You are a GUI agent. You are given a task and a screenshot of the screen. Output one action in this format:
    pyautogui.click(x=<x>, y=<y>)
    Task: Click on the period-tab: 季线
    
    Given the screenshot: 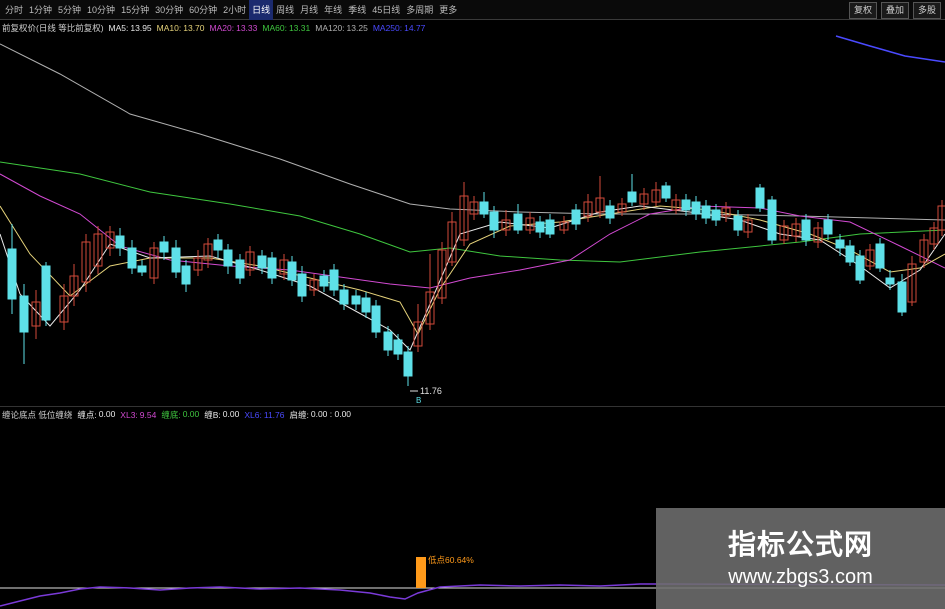 What is the action you would take?
    pyautogui.click(x=357, y=10)
    